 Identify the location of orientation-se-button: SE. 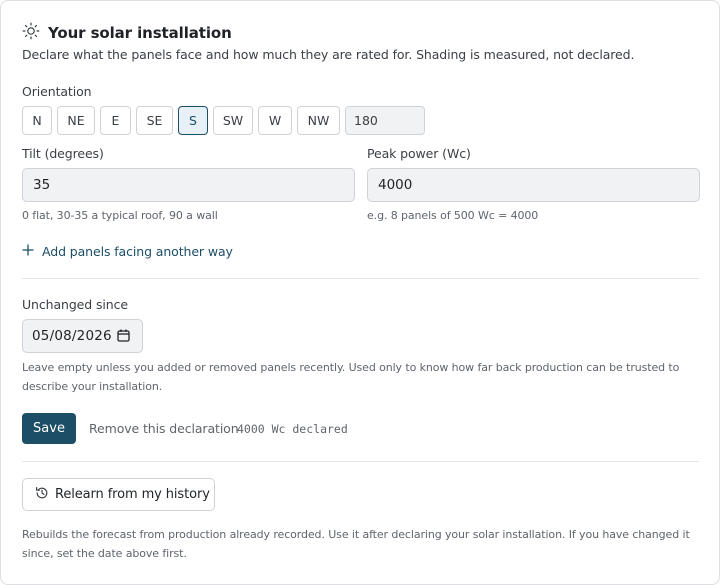
(154, 120).